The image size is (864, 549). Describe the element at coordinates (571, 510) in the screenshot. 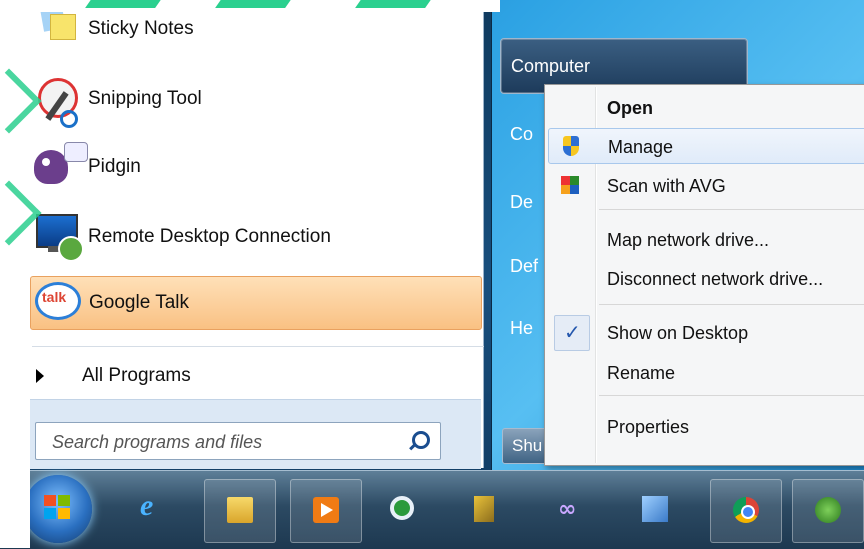

I see `link-icon: ∞` at that location.